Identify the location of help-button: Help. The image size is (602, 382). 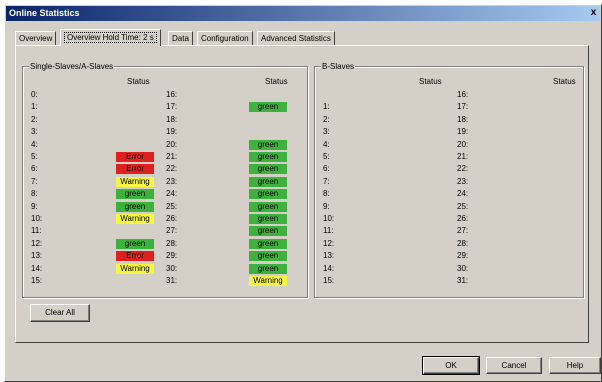
(575, 365).